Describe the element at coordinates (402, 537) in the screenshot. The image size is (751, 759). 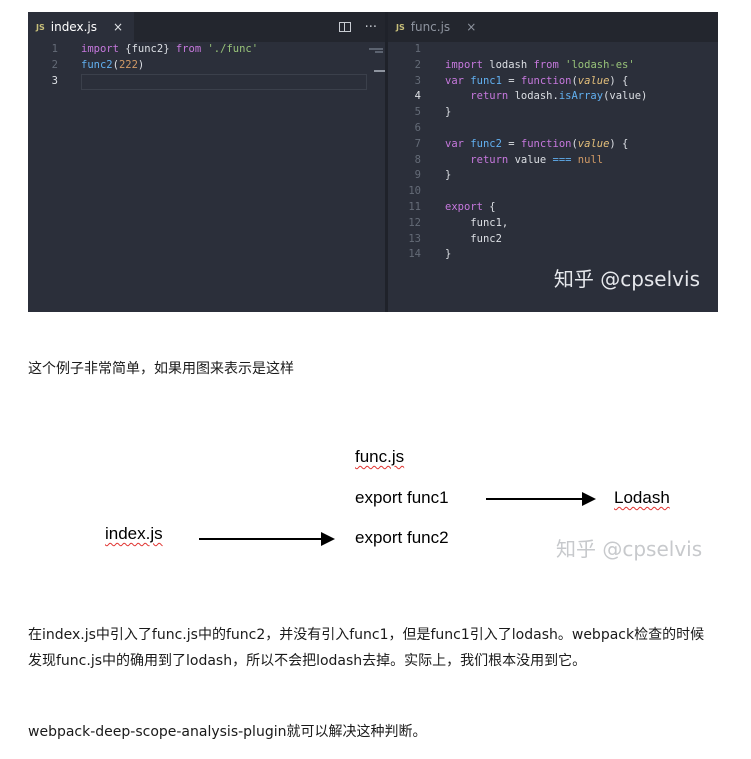
I see `export-func2-label: export func2` at that location.